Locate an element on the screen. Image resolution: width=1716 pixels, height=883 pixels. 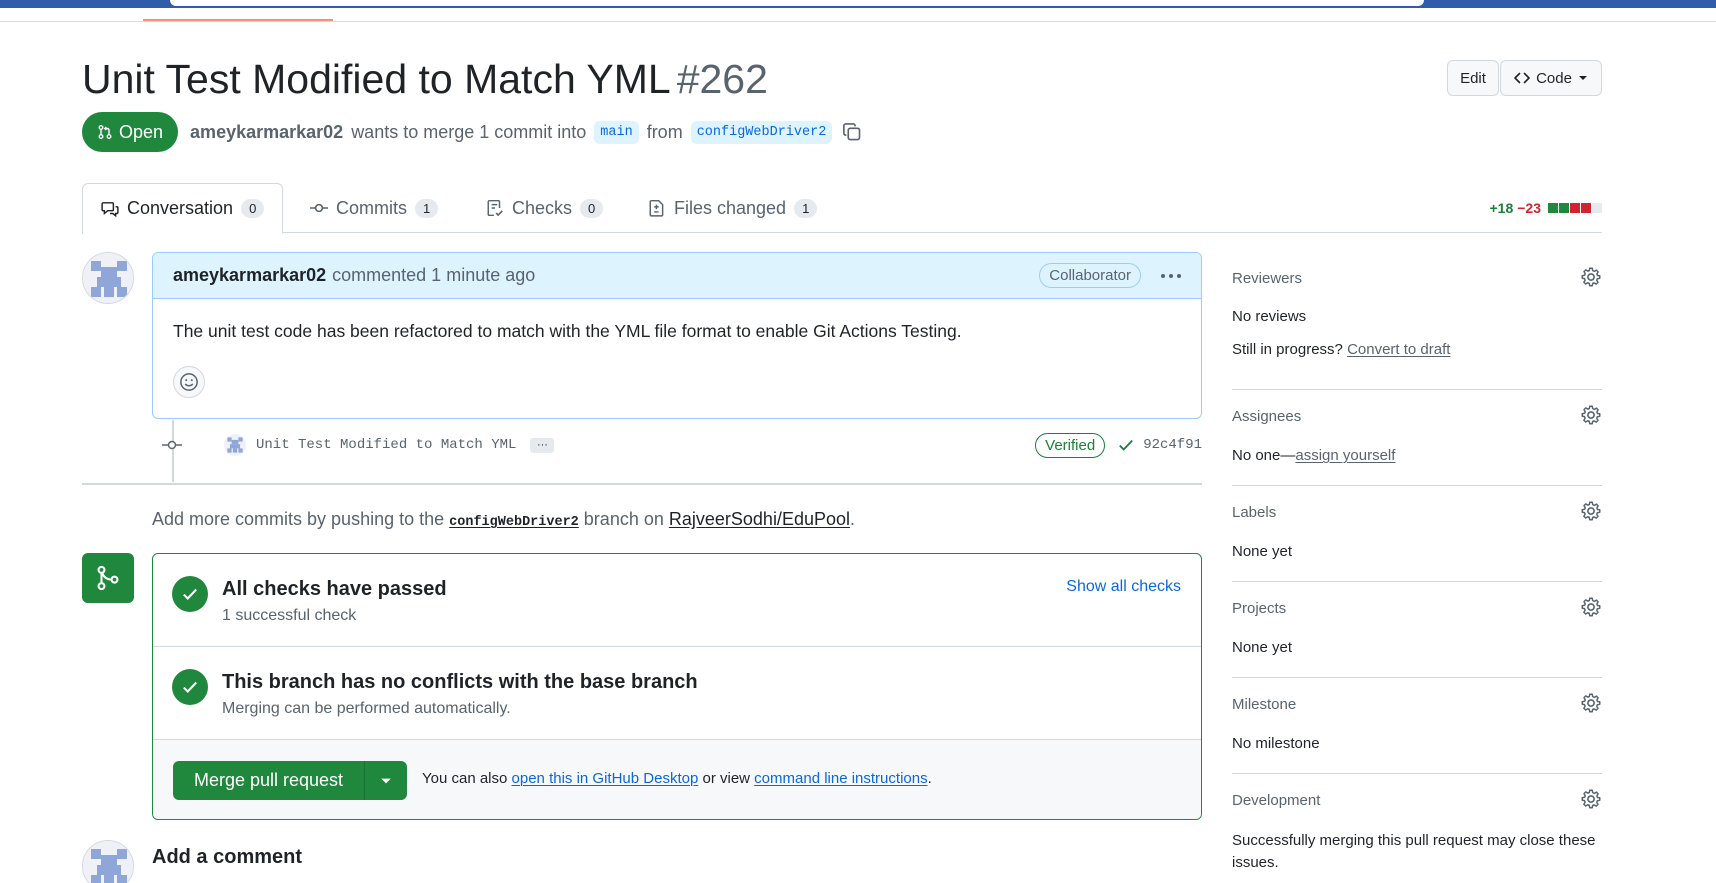
assignees-prefix: No one— is located at coordinates (1264, 455).